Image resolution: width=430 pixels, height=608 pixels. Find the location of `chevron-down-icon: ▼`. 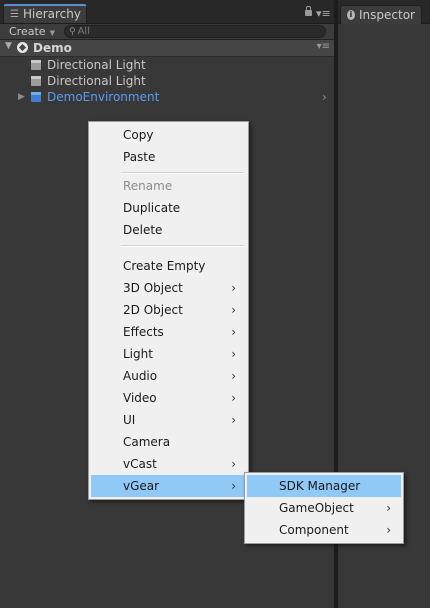

chevron-down-icon: ▼ is located at coordinates (52, 33).